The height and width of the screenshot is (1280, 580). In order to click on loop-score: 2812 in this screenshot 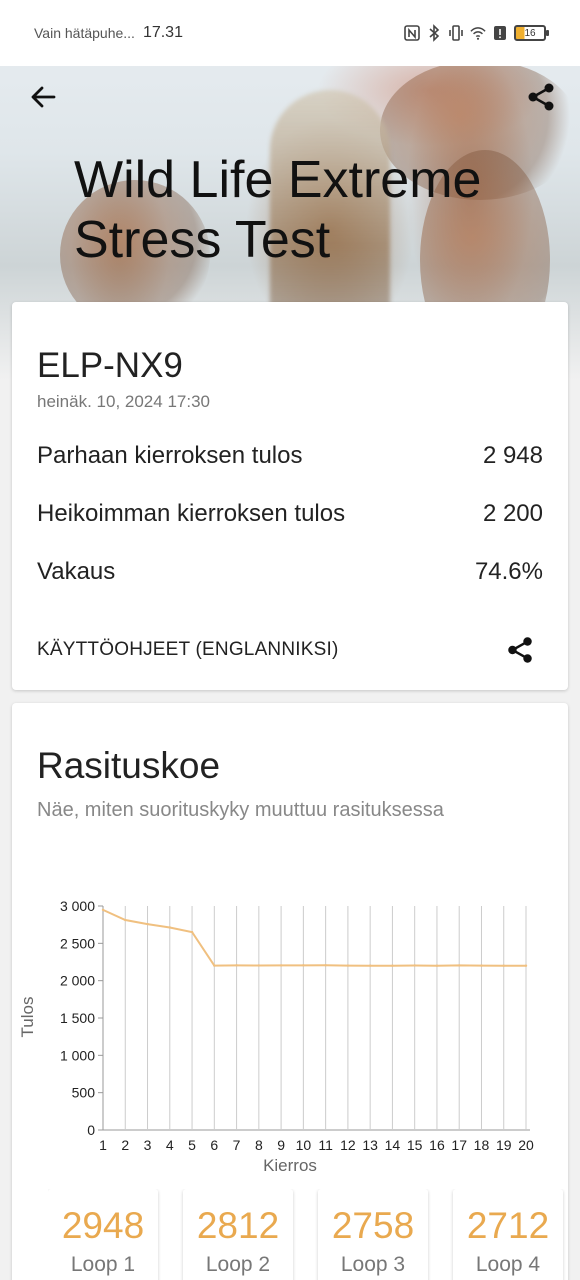, I will do `click(238, 1225)`.